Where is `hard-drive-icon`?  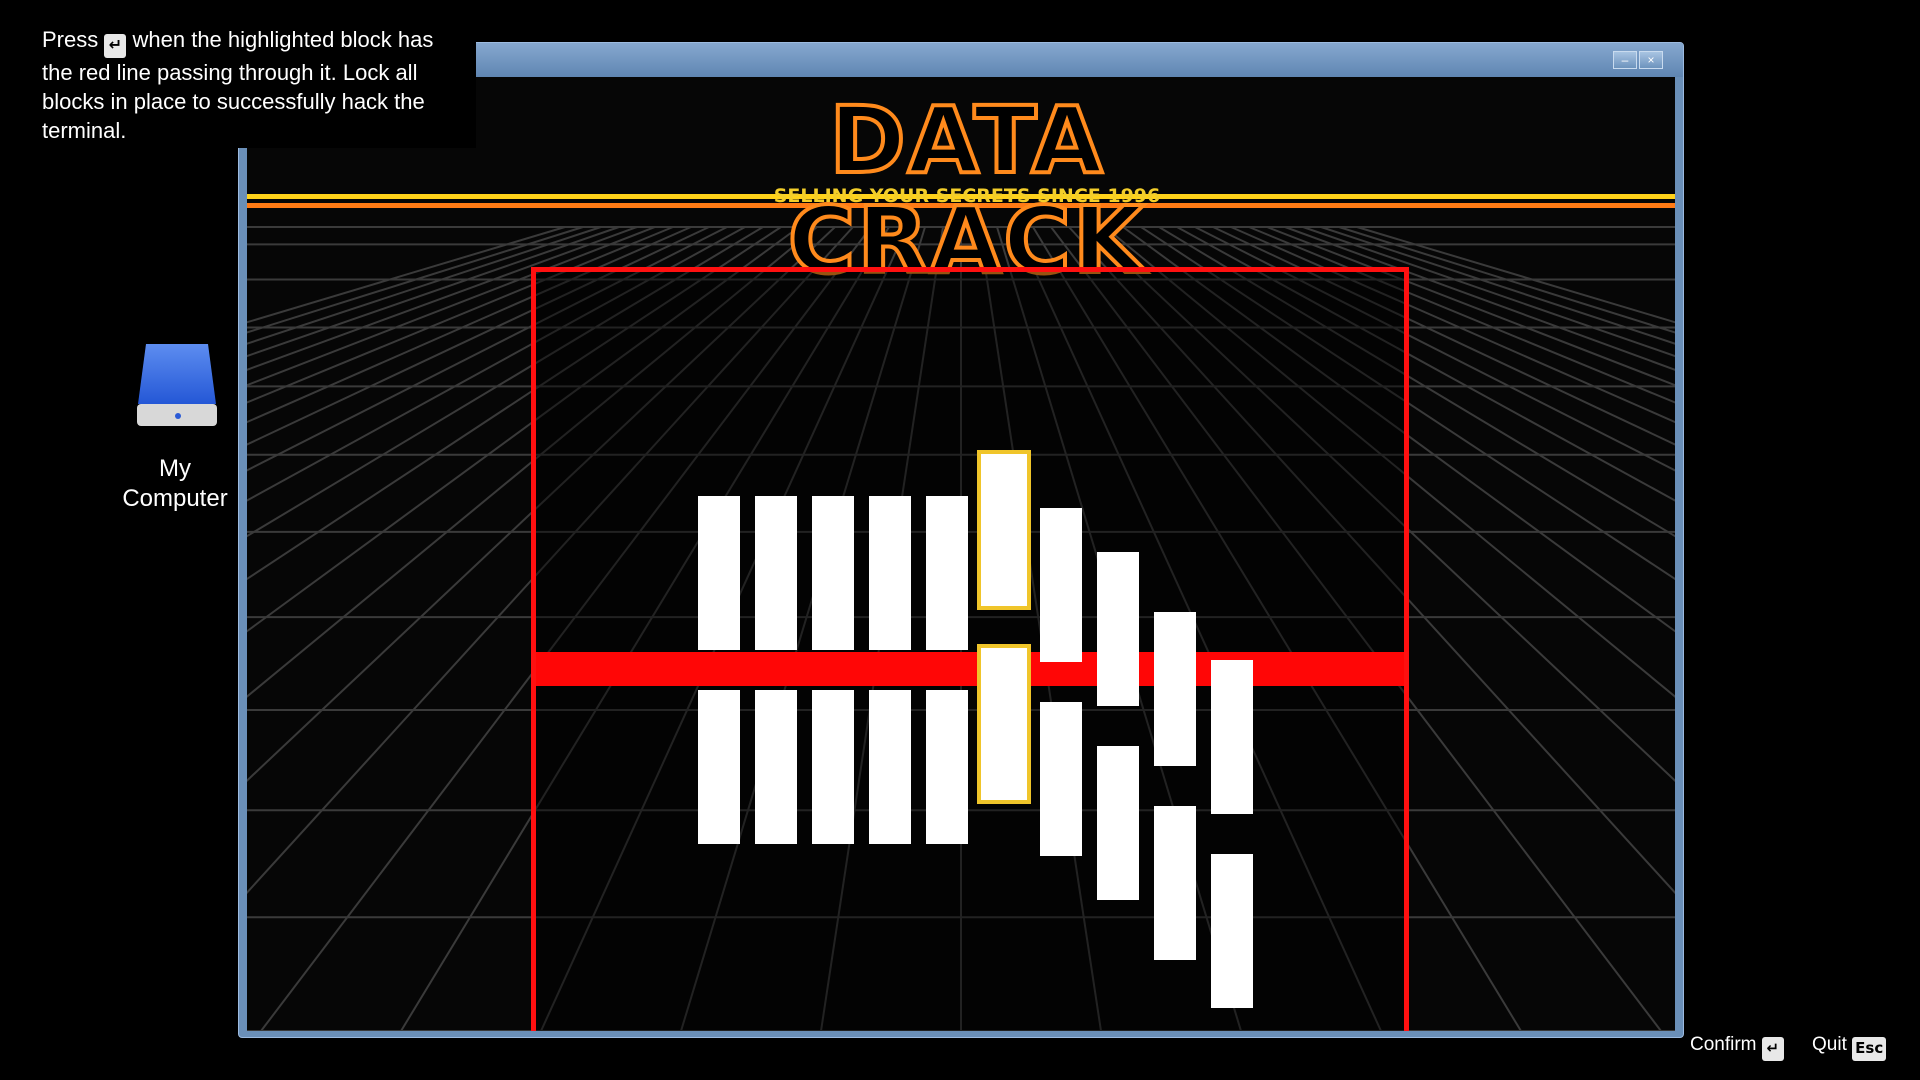
hard-drive-icon is located at coordinates (177, 385).